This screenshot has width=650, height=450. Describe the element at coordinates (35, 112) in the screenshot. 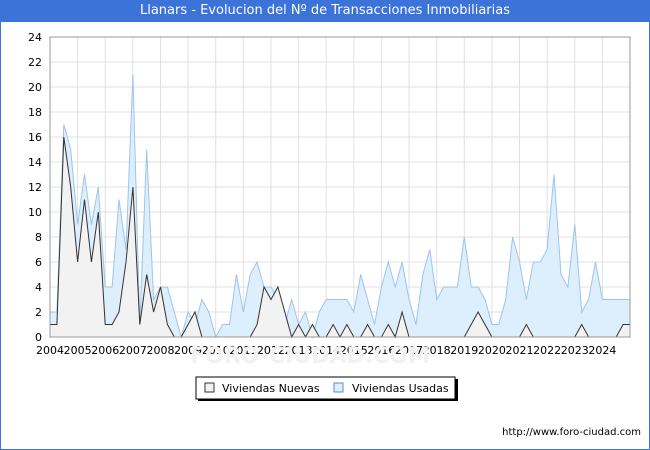

I see `y-tick-label: 18` at that location.